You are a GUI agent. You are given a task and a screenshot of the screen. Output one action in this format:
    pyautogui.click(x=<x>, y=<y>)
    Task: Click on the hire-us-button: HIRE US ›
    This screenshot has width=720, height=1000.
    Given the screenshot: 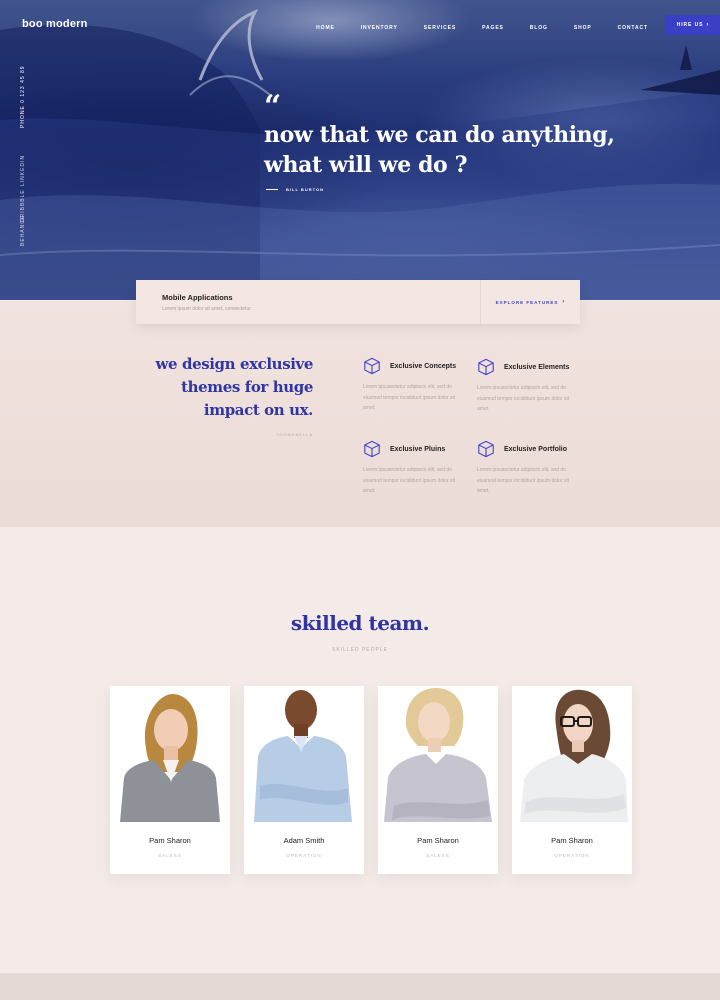 What is the action you would take?
    pyautogui.click(x=693, y=25)
    